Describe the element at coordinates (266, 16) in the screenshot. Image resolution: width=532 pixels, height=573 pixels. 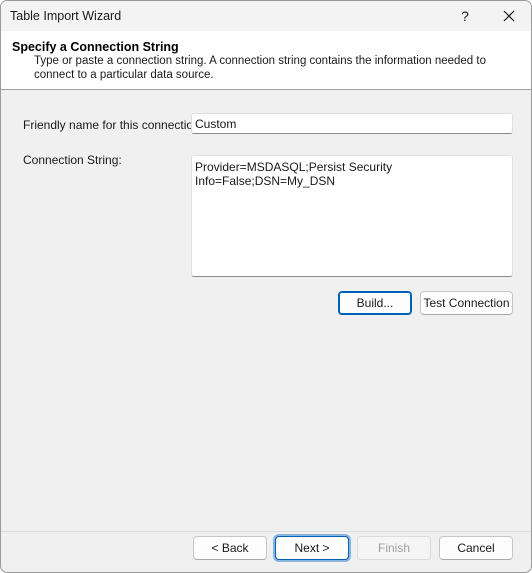
I see `title-bar: Table Import Wizard ?` at that location.